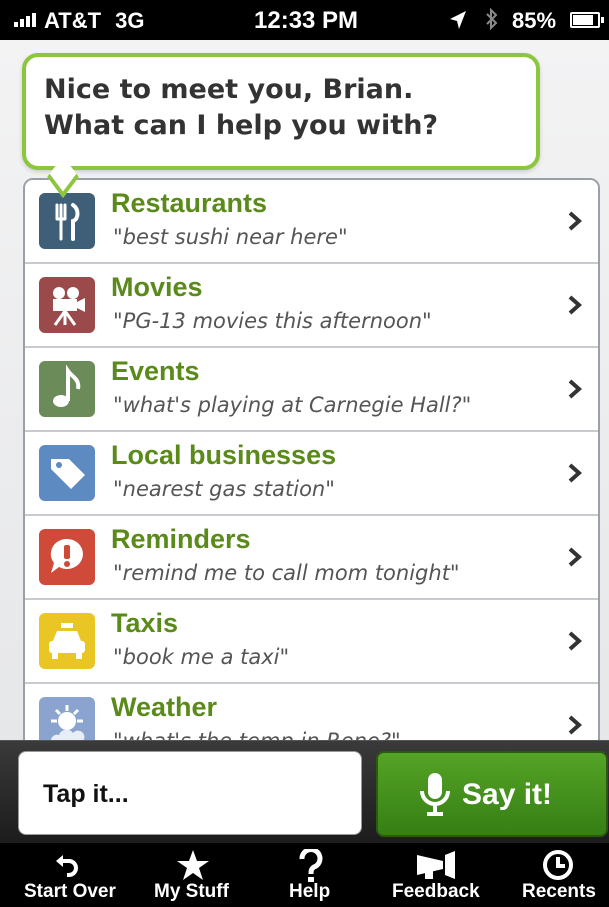  What do you see at coordinates (157, 287) in the screenshot?
I see `category-title: Movies` at bounding box center [157, 287].